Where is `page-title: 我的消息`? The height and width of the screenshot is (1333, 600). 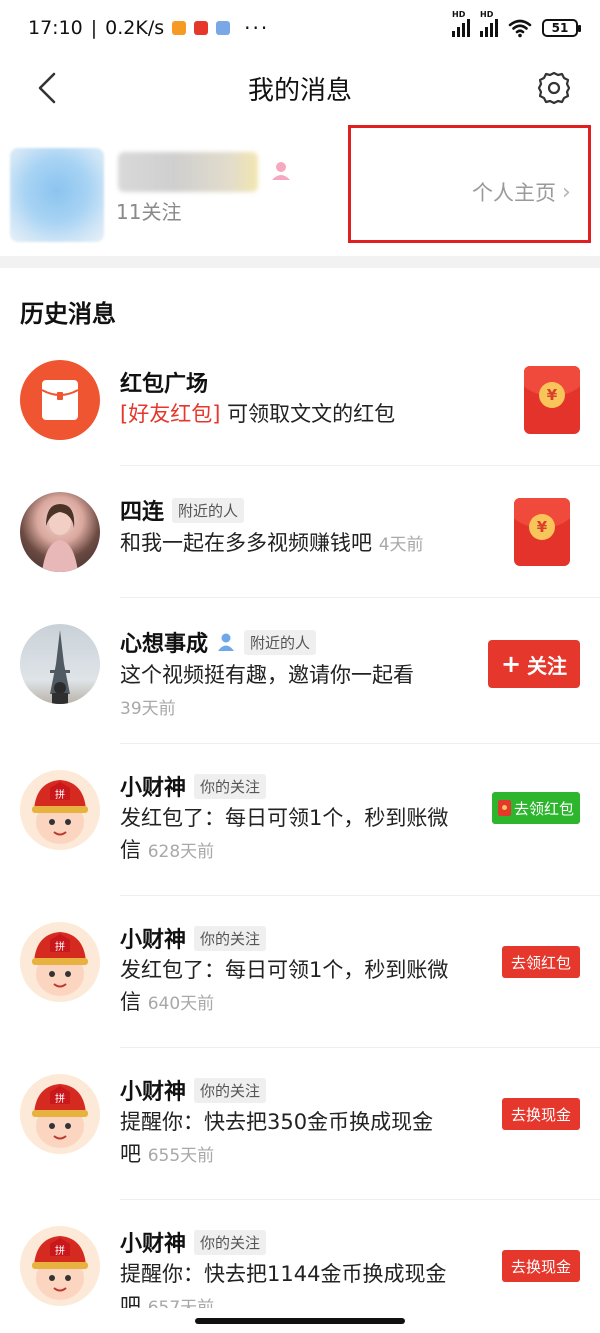 page-title: 我的消息 is located at coordinates (299, 90).